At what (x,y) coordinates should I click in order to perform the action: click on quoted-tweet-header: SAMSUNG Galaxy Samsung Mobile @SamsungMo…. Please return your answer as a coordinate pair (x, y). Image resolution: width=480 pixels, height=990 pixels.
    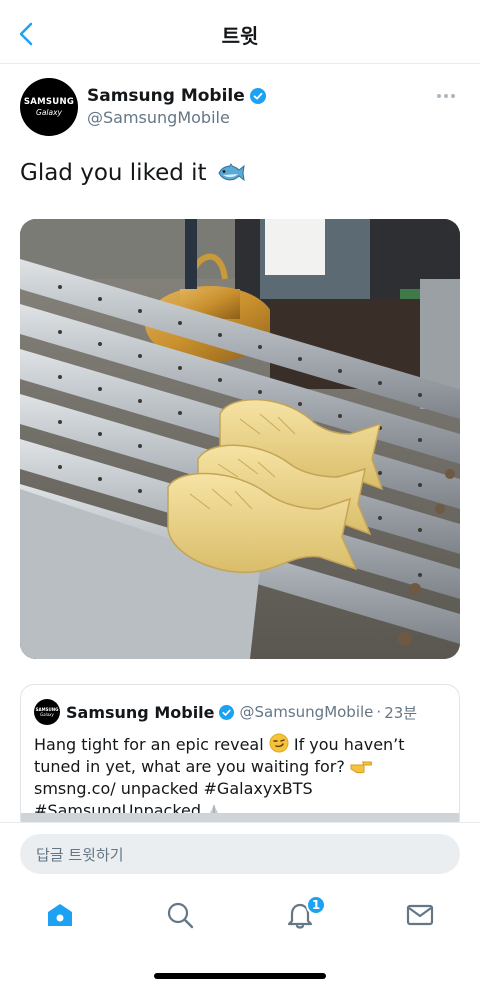
    Looking at the image, I should click on (225, 712).